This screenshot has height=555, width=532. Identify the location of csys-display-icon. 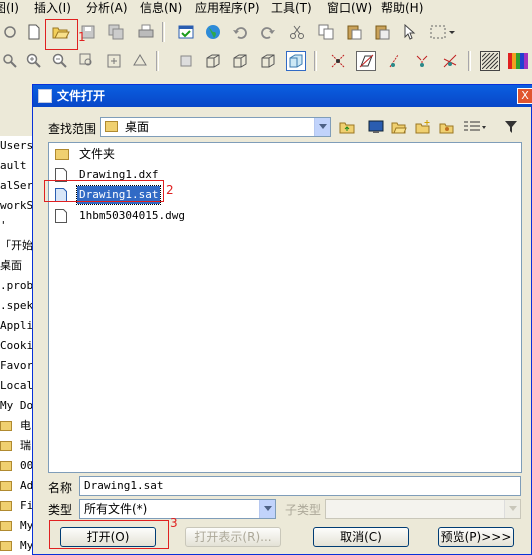
(450, 61).